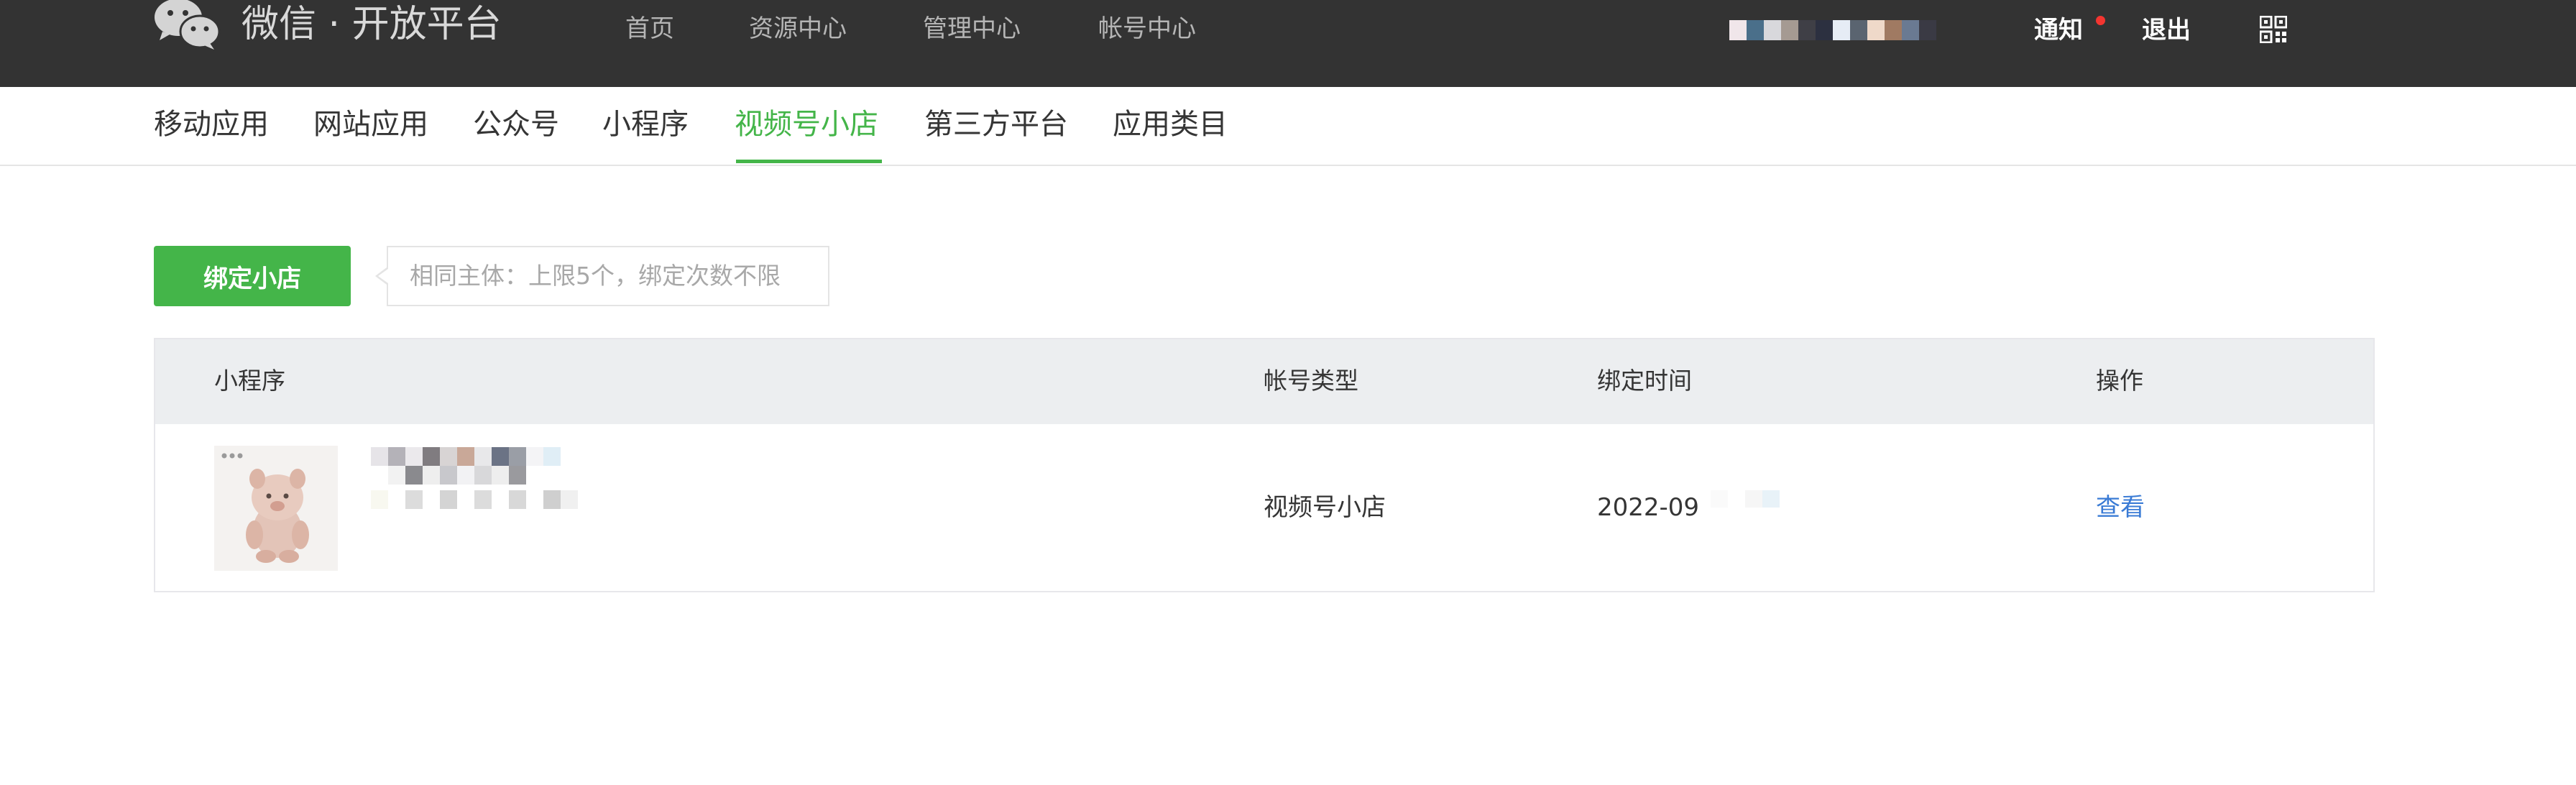 Image resolution: width=2576 pixels, height=785 pixels. Describe the element at coordinates (2120, 507) in the screenshot. I see `view-link: 查看` at that location.